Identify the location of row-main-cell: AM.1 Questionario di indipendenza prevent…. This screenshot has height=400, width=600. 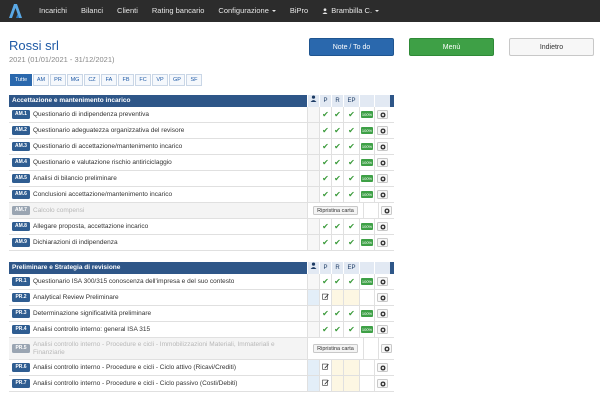
(158, 114).